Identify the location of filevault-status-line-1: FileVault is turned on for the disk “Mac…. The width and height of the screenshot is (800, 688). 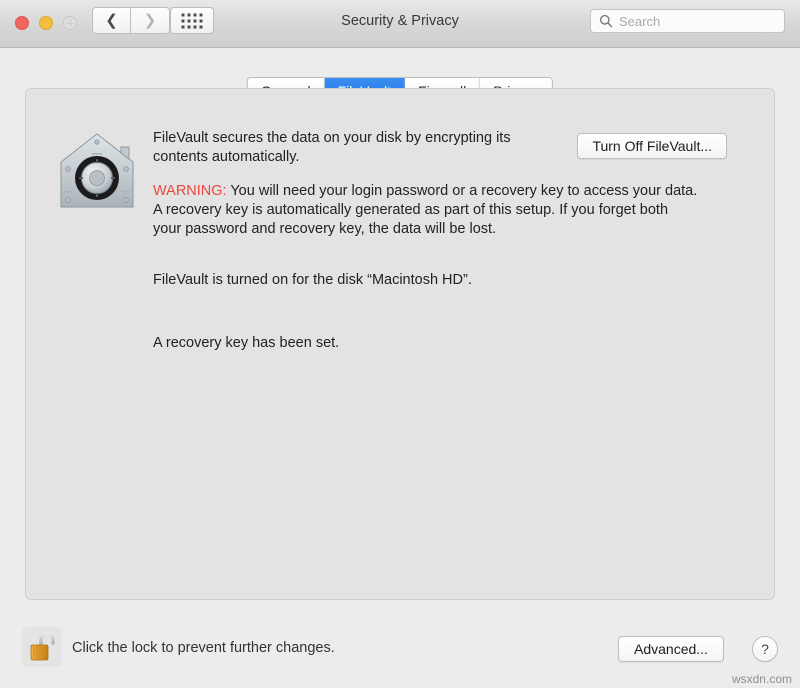
(312, 280).